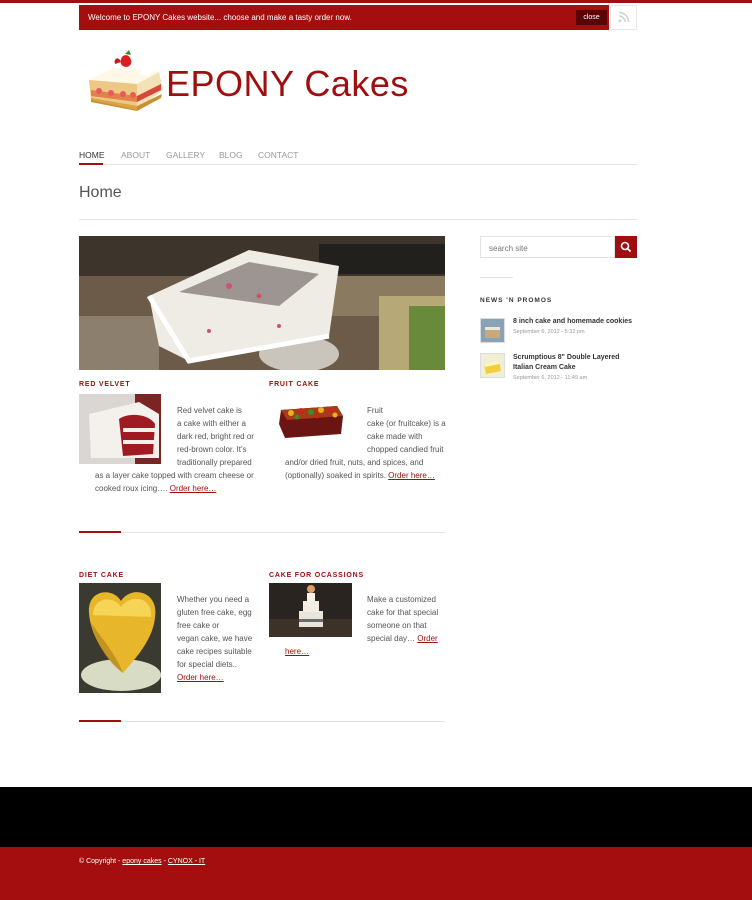  I want to click on order-link-occasions: Order, so click(427, 638).